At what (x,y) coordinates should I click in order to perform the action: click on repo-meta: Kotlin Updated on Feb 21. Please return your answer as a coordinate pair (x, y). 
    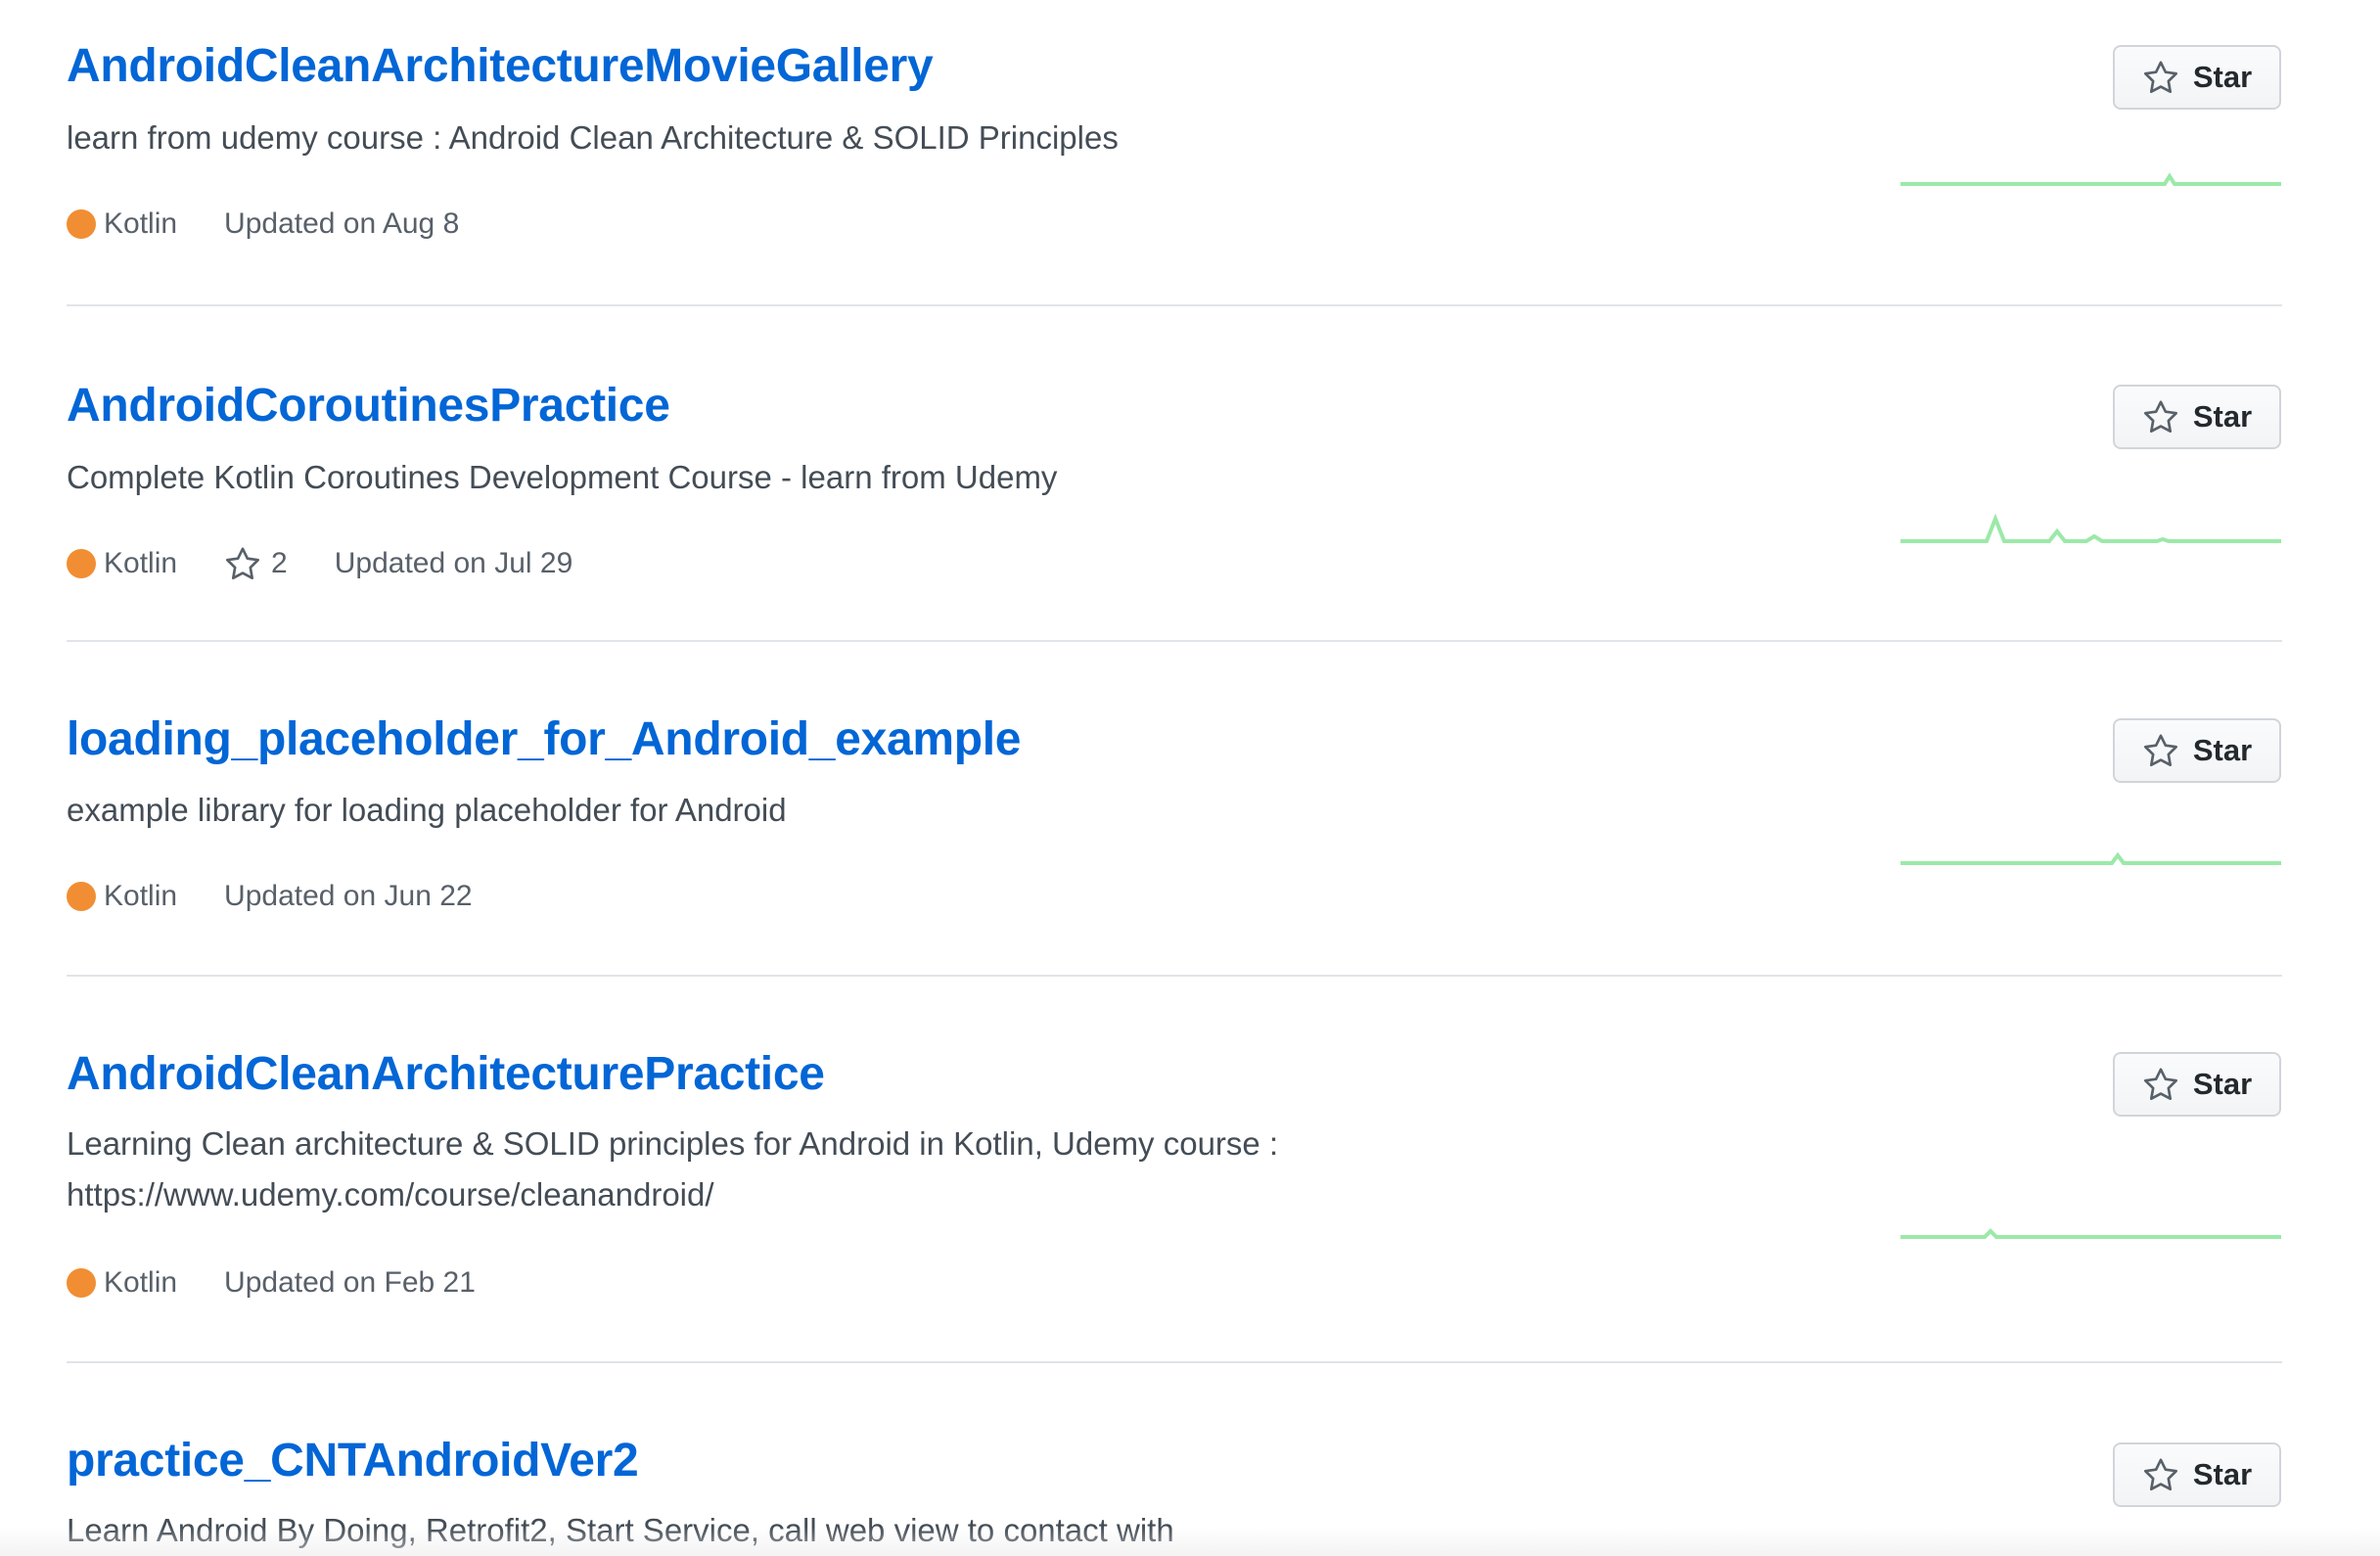
    Looking at the image, I should click on (271, 1283).